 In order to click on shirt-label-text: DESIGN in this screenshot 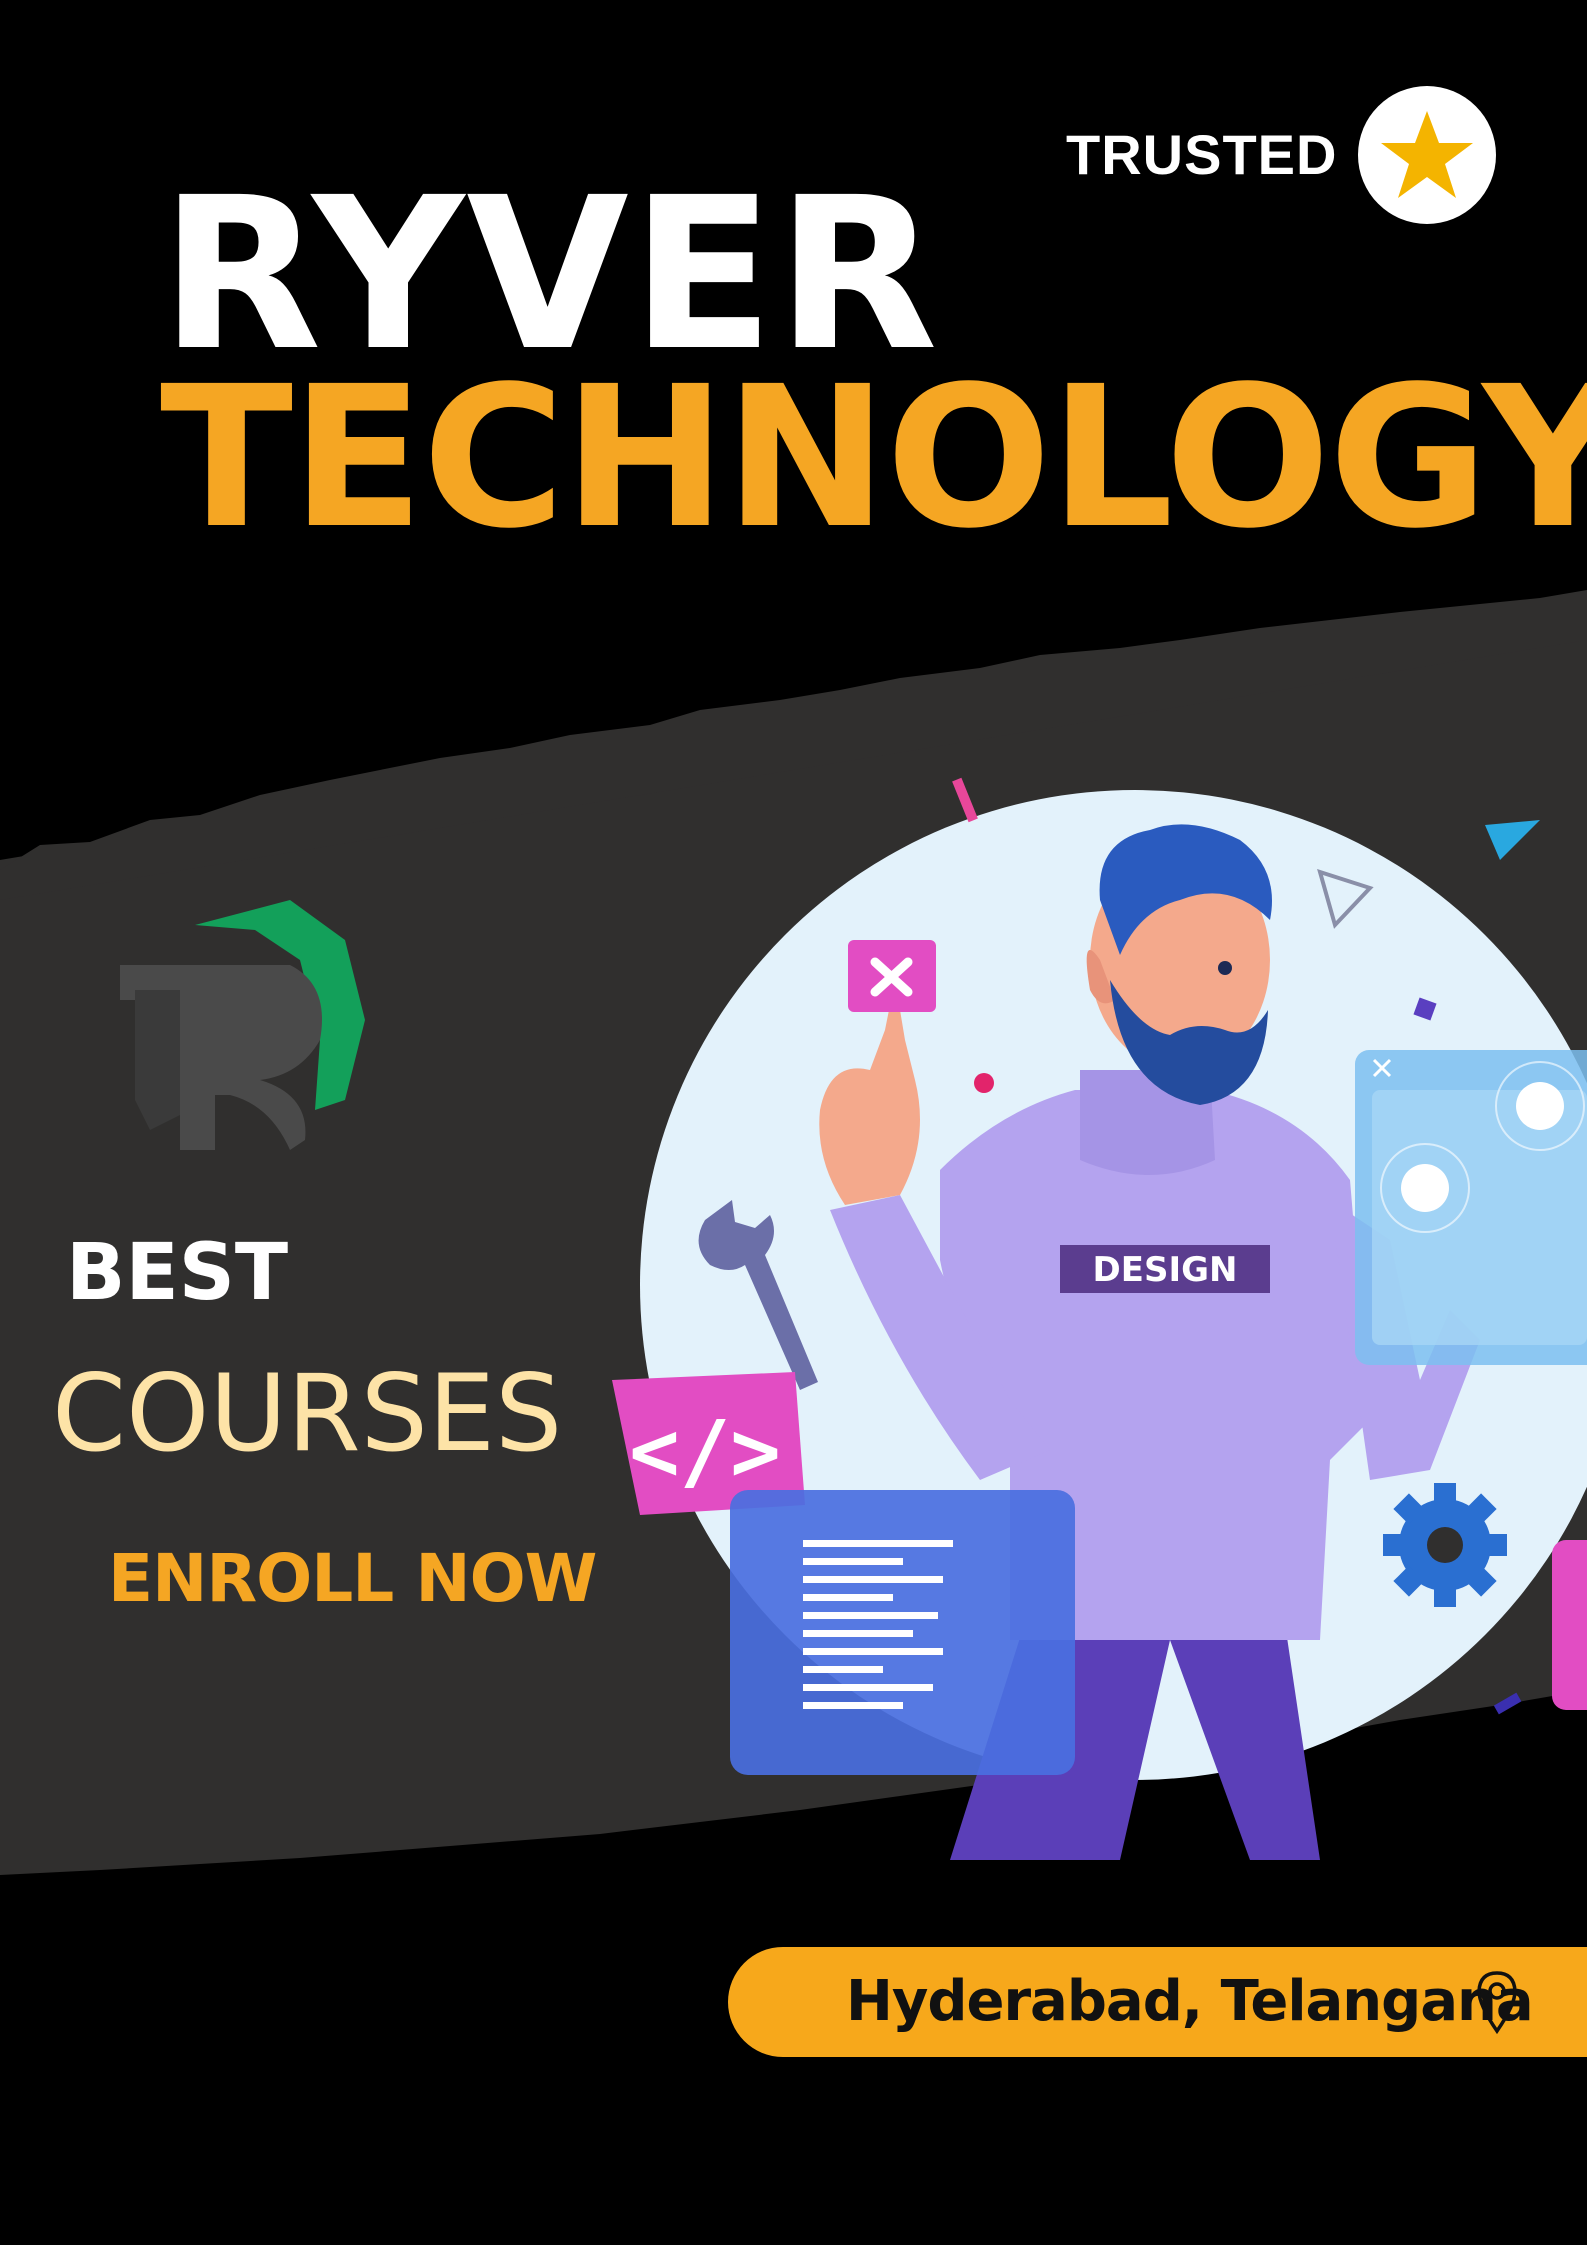, I will do `click(1165, 1270)`.